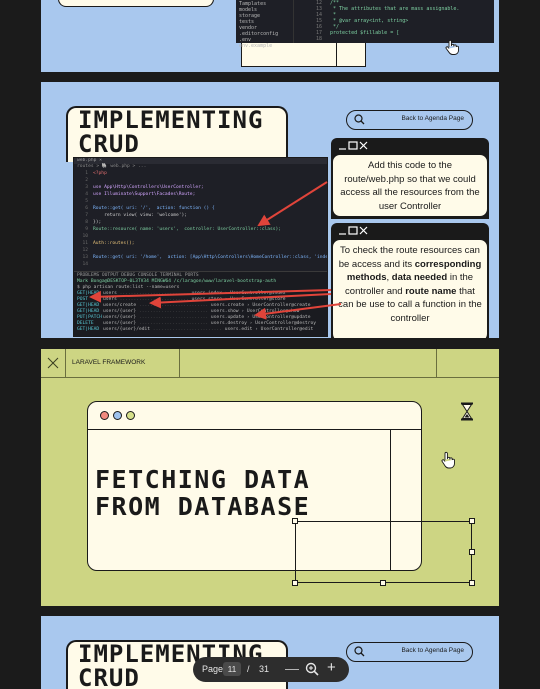 The width and height of the screenshot is (540, 689). I want to click on arrow-to-route-names, so click(298, 311).